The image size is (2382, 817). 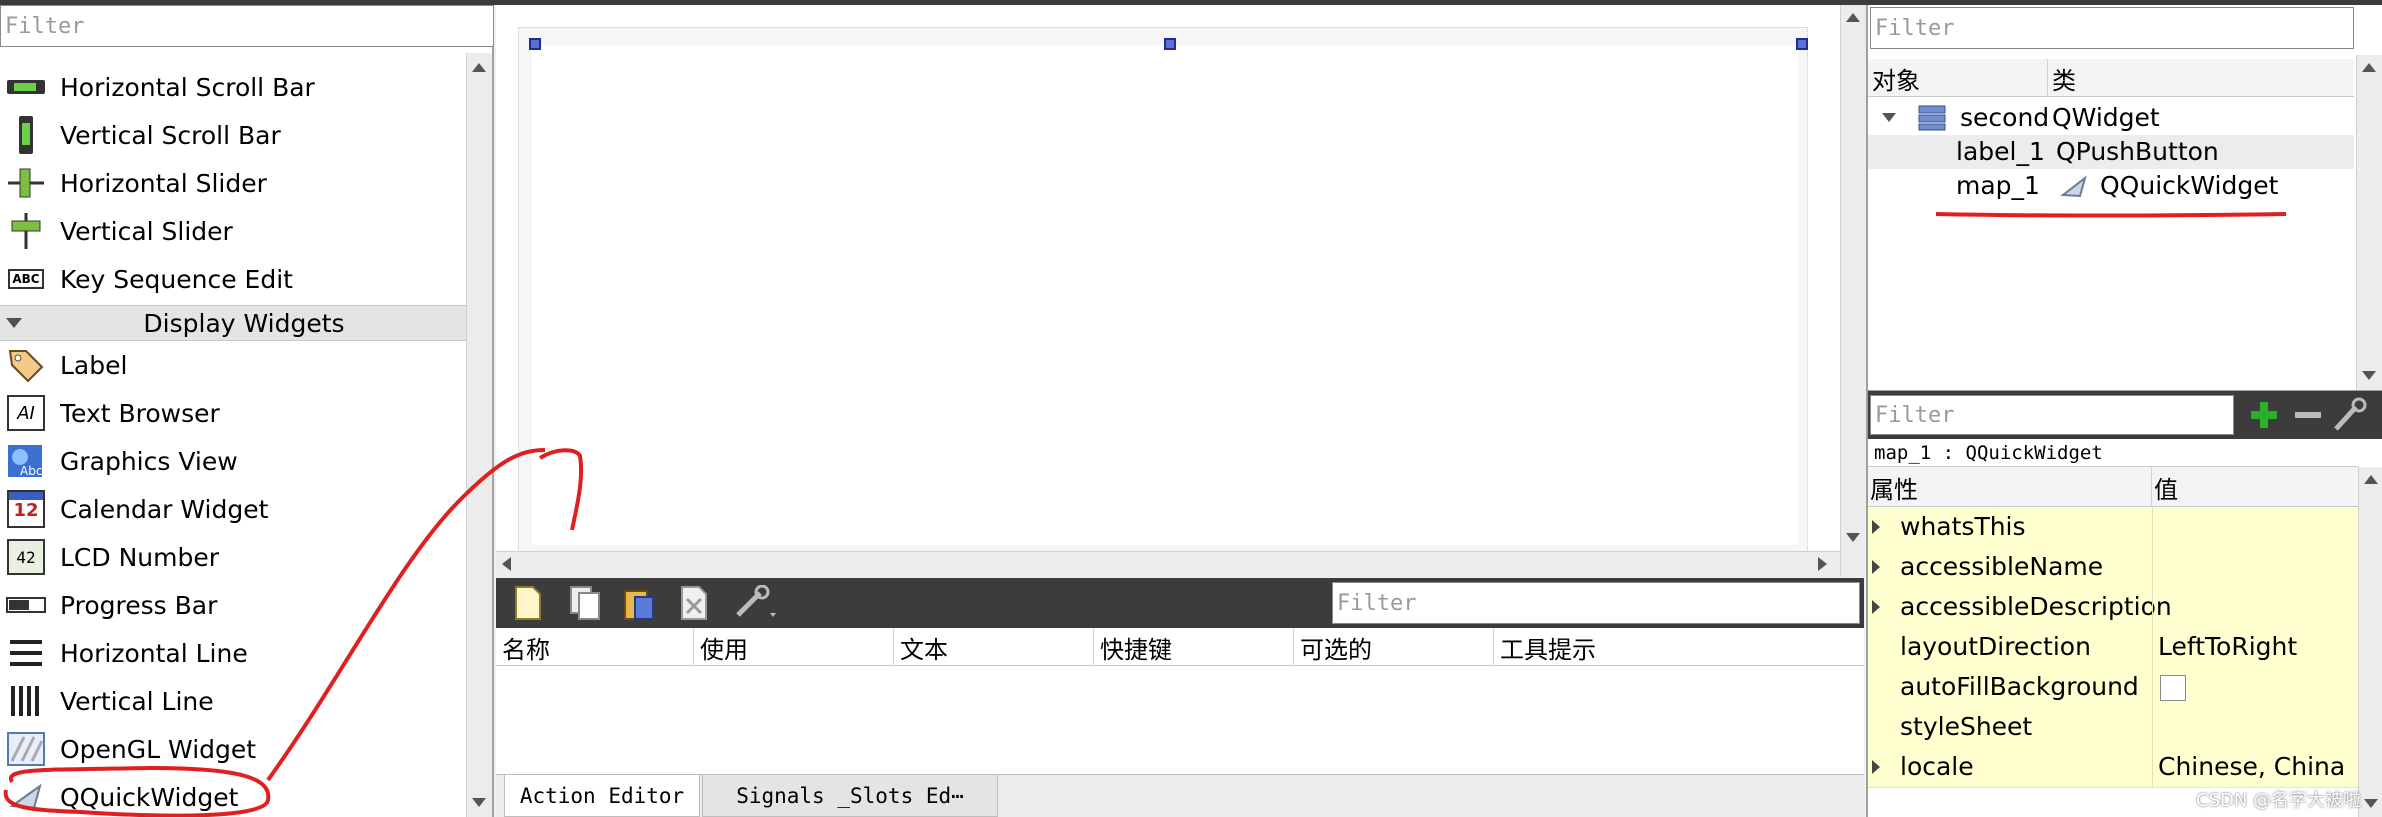 I want to click on object-filter-input: Filter, so click(x=2112, y=28).